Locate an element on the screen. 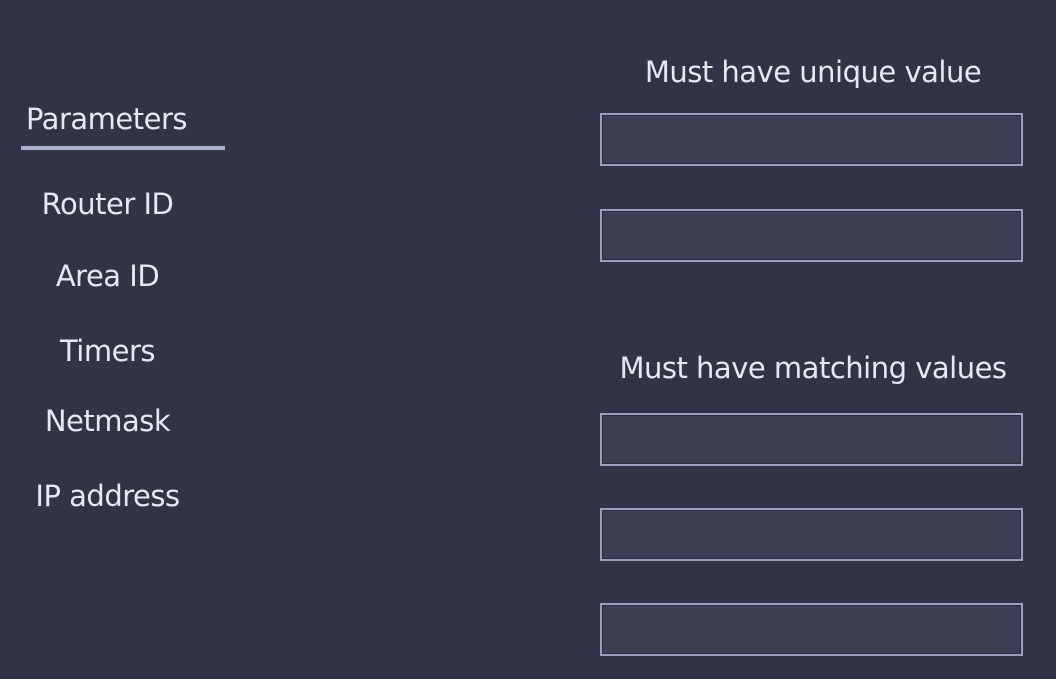 This screenshot has height=679, width=1056. draggable-item-netmask: Netmask is located at coordinates (107, 421).